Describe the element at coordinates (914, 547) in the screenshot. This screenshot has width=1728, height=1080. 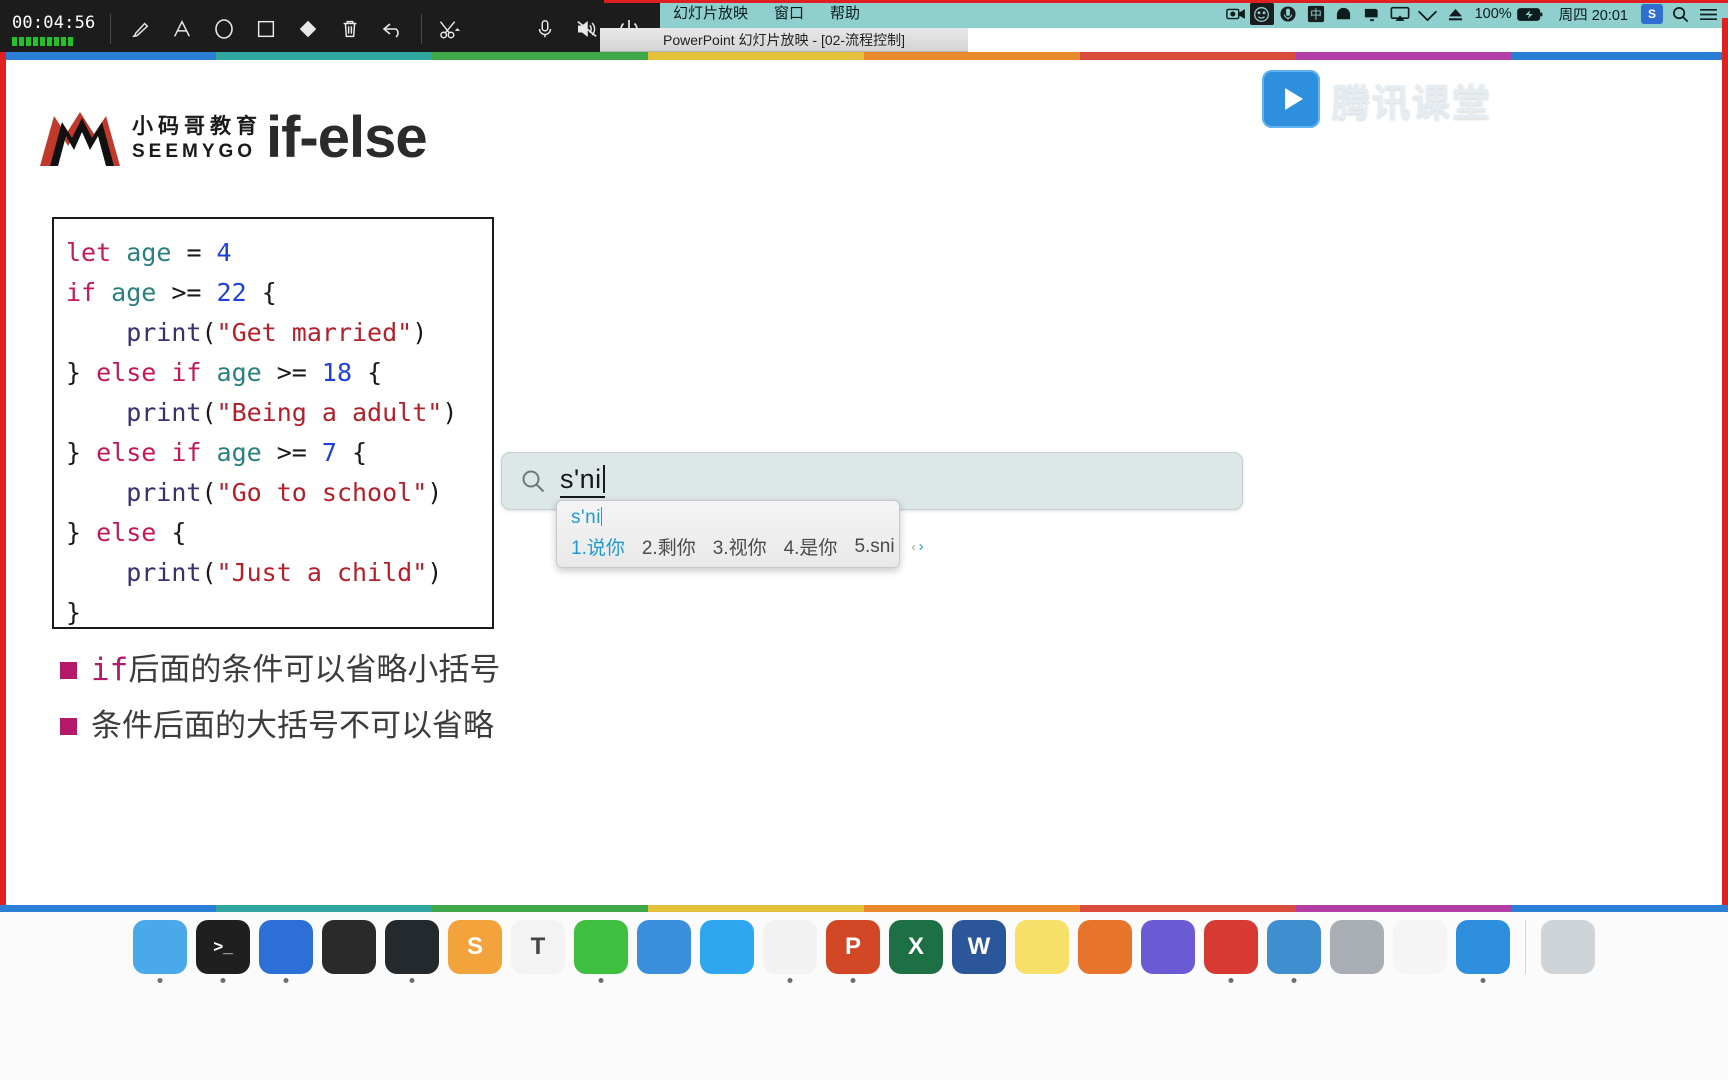
I see `ime-prev-page-icon: ‹` at that location.